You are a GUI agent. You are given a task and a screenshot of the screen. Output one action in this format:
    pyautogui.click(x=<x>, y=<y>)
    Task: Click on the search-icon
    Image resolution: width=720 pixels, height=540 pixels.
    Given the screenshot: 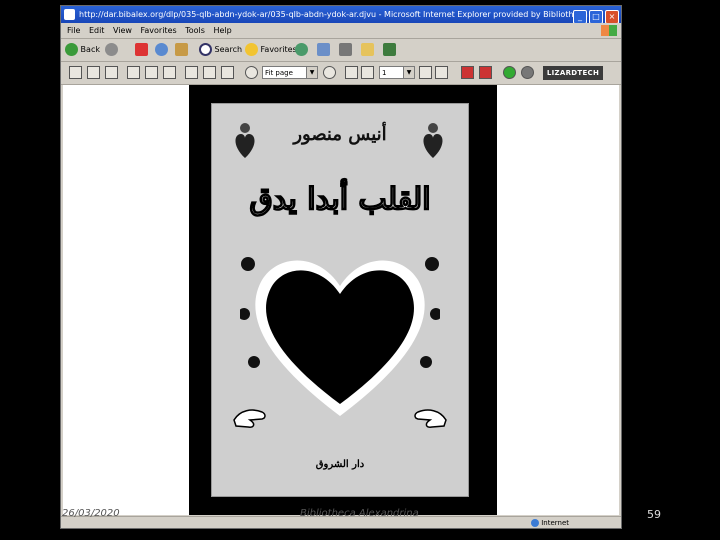 What is the action you would take?
    pyautogui.click(x=205, y=49)
    